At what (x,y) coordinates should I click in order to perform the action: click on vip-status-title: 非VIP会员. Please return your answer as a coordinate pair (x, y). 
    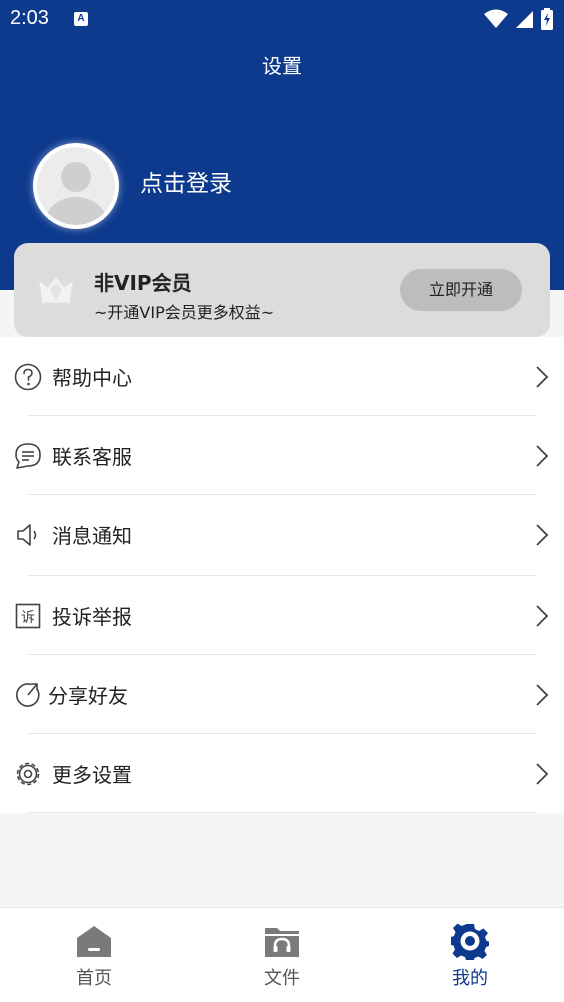
    Looking at the image, I should click on (143, 283).